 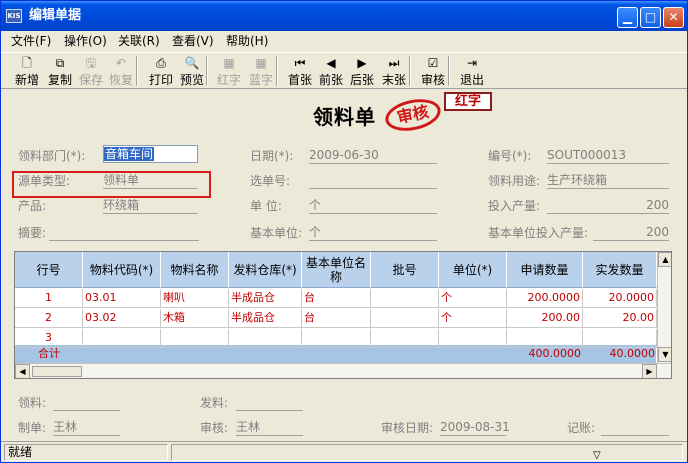 What do you see at coordinates (545, 270) in the screenshot?
I see `grid-header-7: 申请数量` at bounding box center [545, 270].